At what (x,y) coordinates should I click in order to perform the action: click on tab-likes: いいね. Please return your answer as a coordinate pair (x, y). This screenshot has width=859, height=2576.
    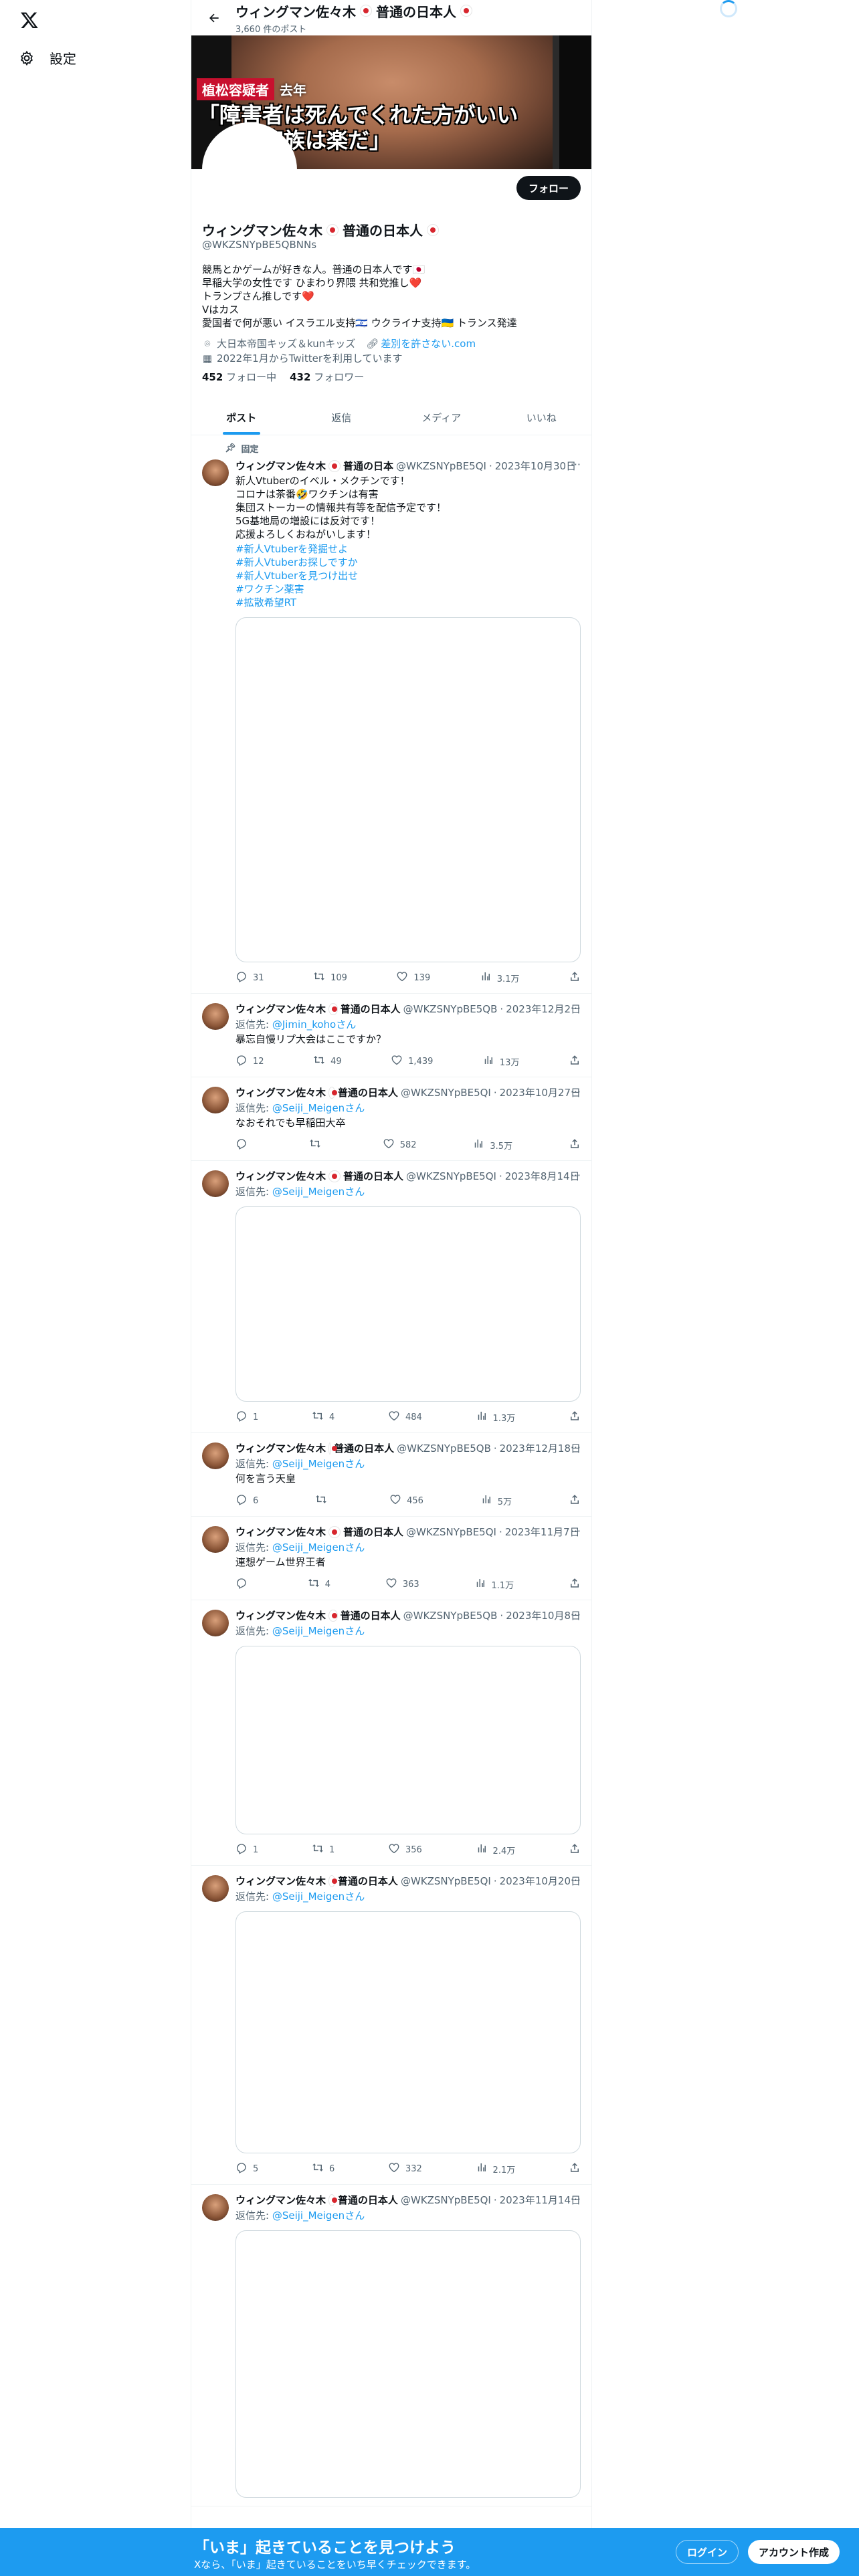
    Looking at the image, I should click on (542, 418).